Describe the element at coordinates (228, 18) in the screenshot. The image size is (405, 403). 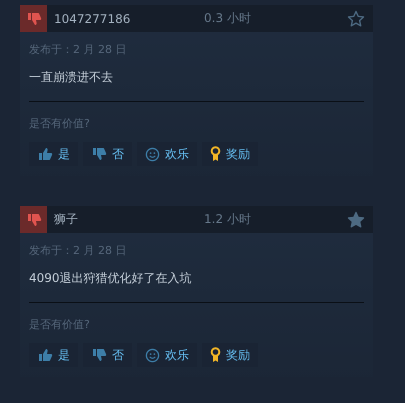
I see `playtime: 0.3 小时` at that location.